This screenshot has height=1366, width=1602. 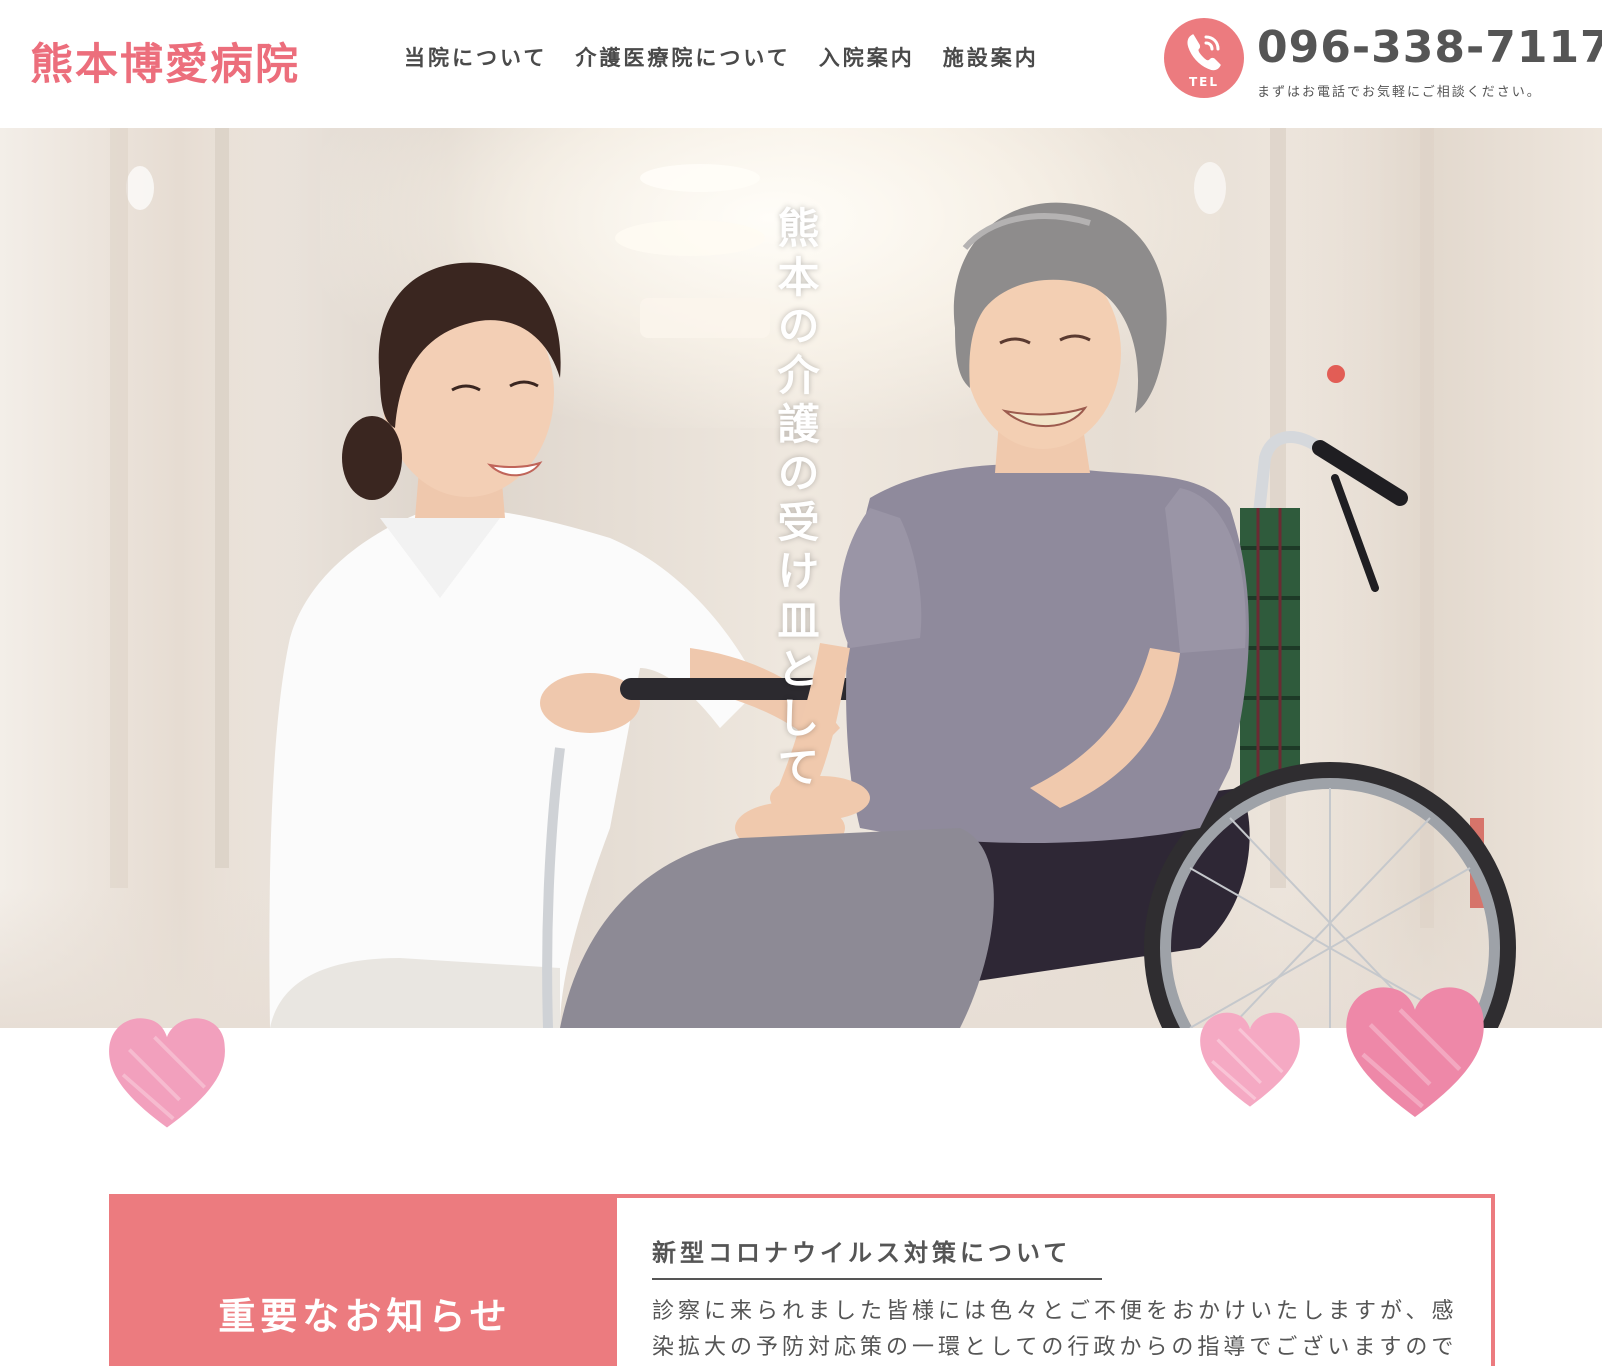 I want to click on phone-number: 096-338-7117, so click(x=1429, y=47).